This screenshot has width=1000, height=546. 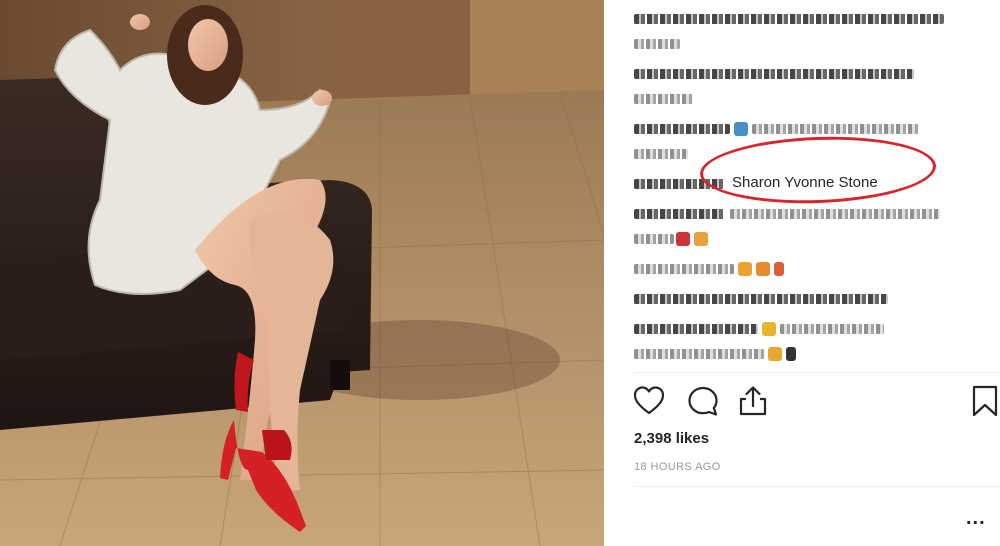 What do you see at coordinates (703, 401) in the screenshot?
I see `comment-bubble-icon` at bounding box center [703, 401].